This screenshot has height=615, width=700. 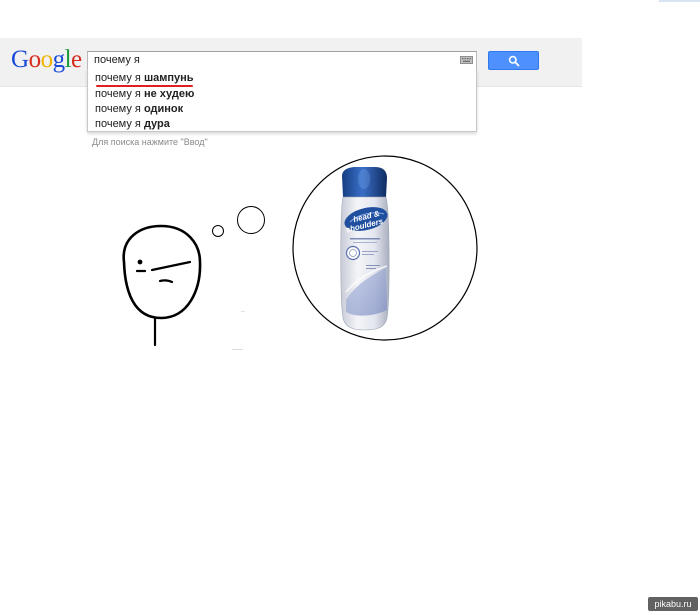 I want to click on face-outline, so click(x=162, y=272).